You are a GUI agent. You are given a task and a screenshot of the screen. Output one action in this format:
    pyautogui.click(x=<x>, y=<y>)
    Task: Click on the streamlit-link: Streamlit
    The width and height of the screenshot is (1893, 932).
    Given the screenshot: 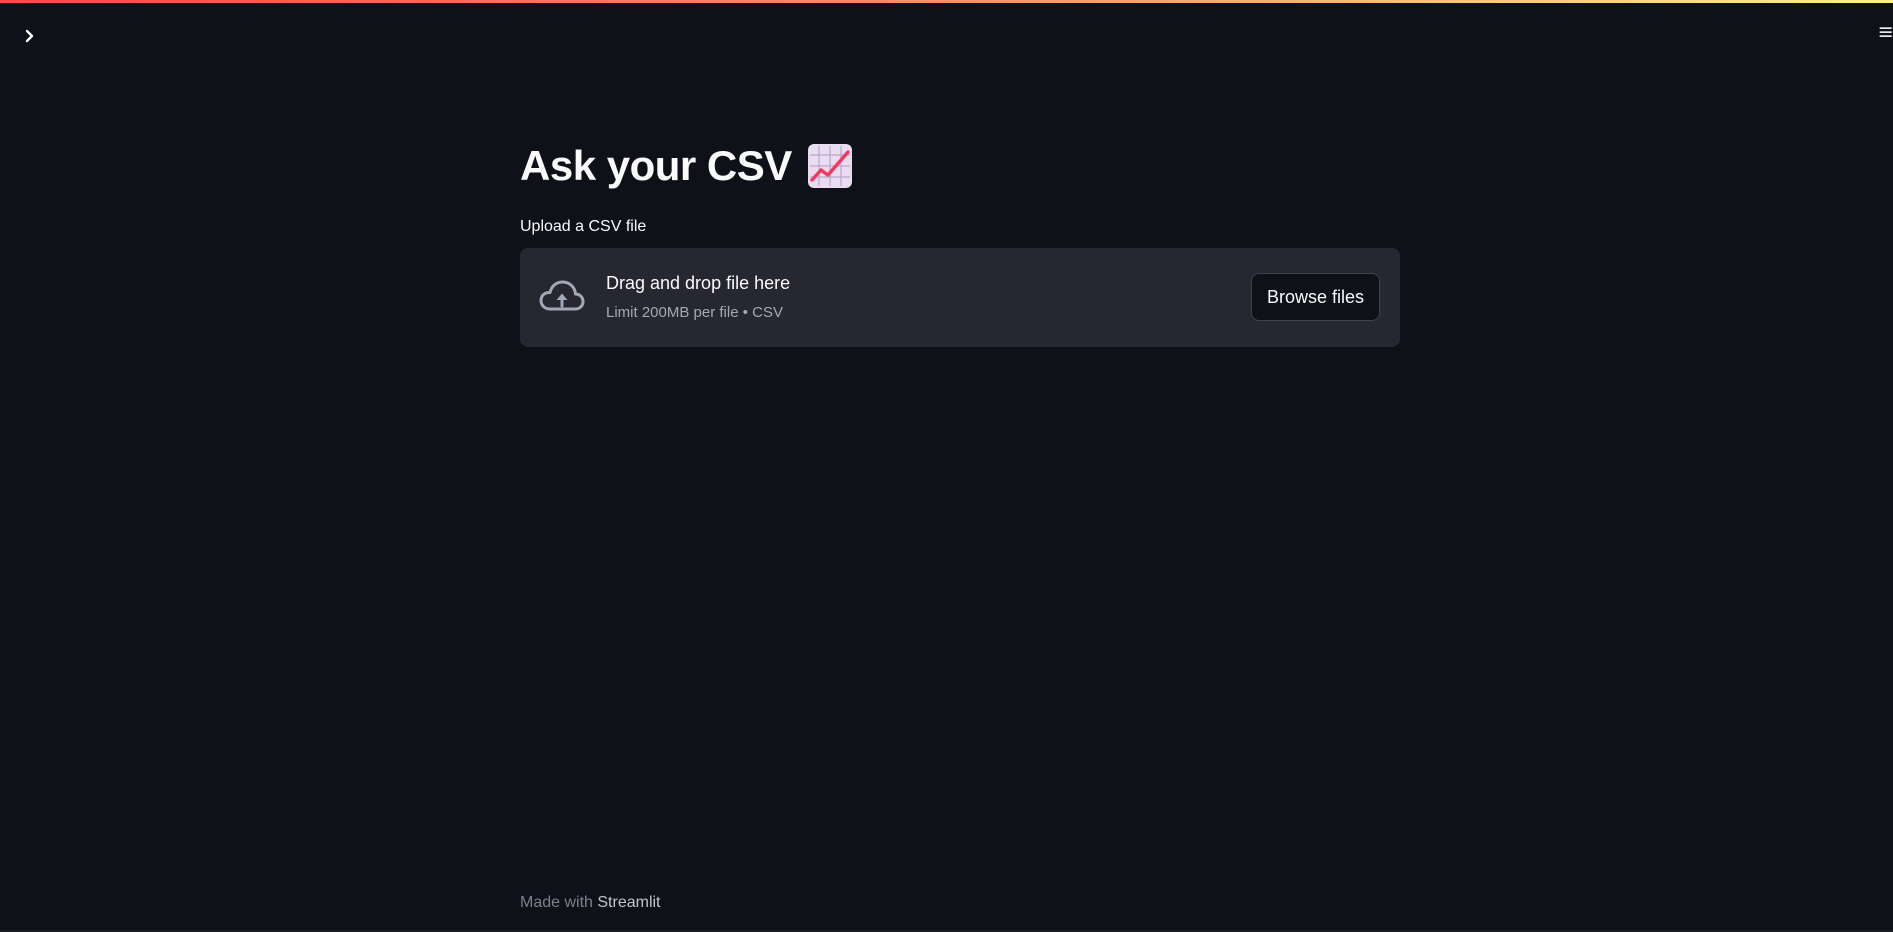 What is the action you would take?
    pyautogui.click(x=628, y=902)
    